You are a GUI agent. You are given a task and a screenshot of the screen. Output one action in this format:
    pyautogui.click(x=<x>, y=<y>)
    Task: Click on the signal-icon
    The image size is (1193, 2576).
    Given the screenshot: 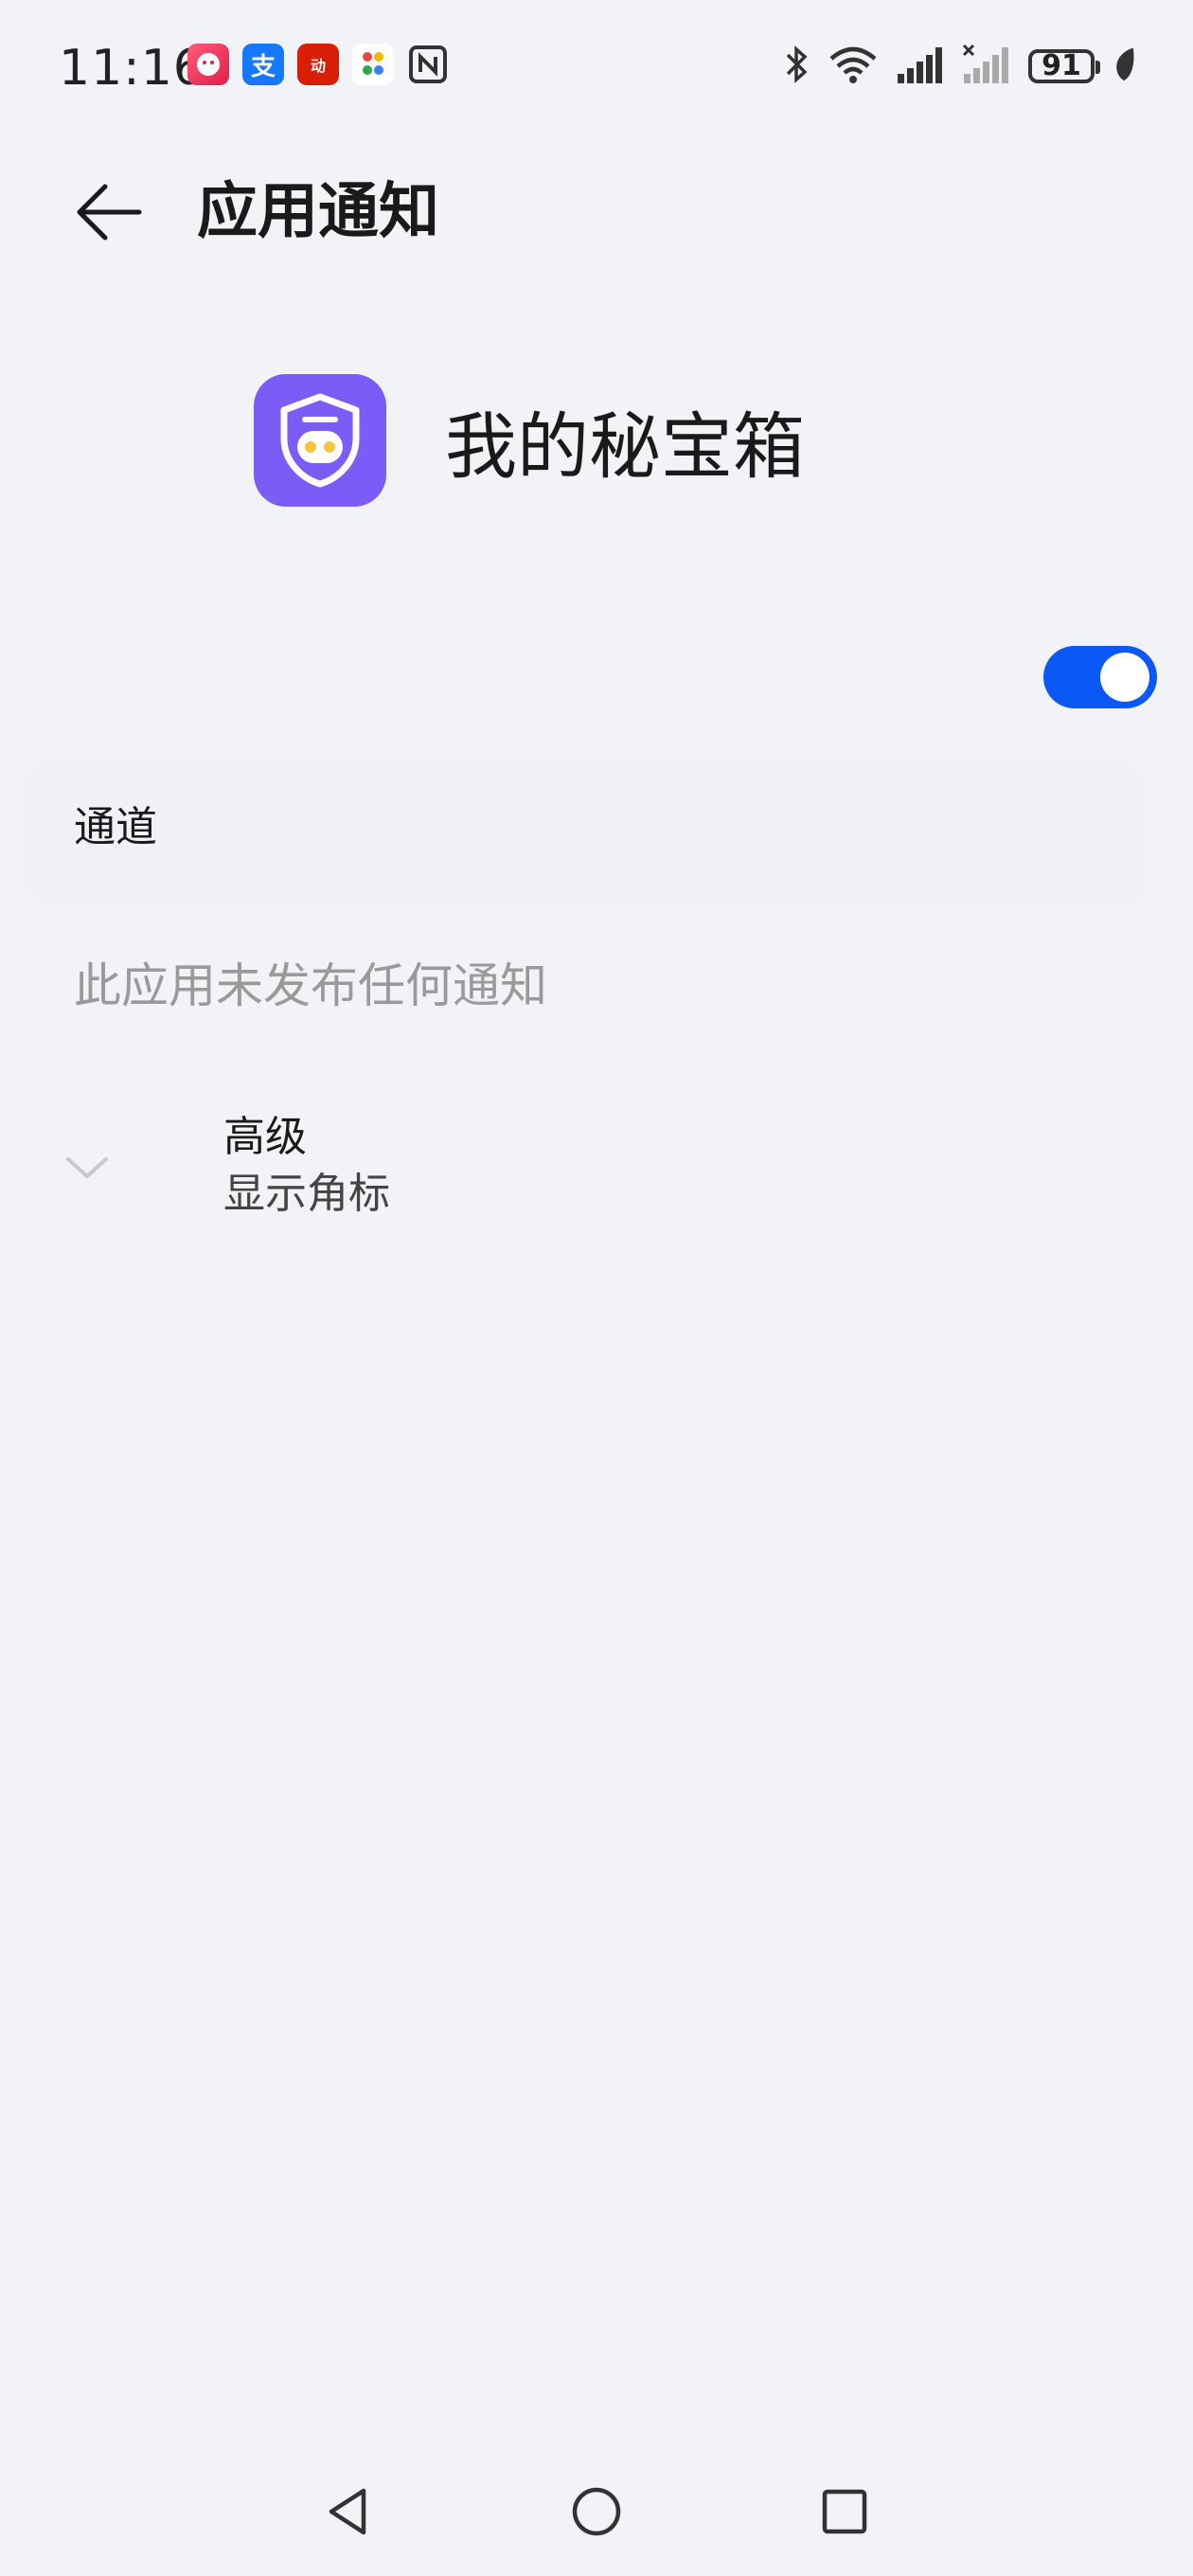 What is the action you would take?
    pyautogui.click(x=920, y=66)
    